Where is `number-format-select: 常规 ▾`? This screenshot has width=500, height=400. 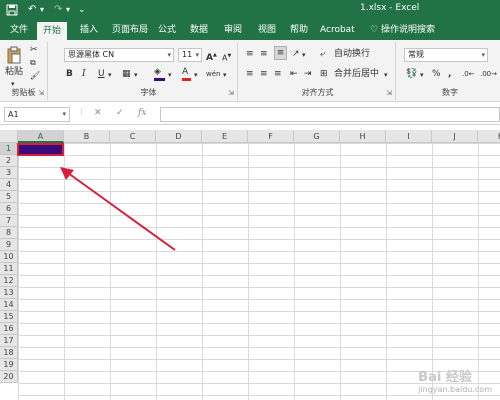 number-format-select: 常规 ▾ is located at coordinates (446, 55).